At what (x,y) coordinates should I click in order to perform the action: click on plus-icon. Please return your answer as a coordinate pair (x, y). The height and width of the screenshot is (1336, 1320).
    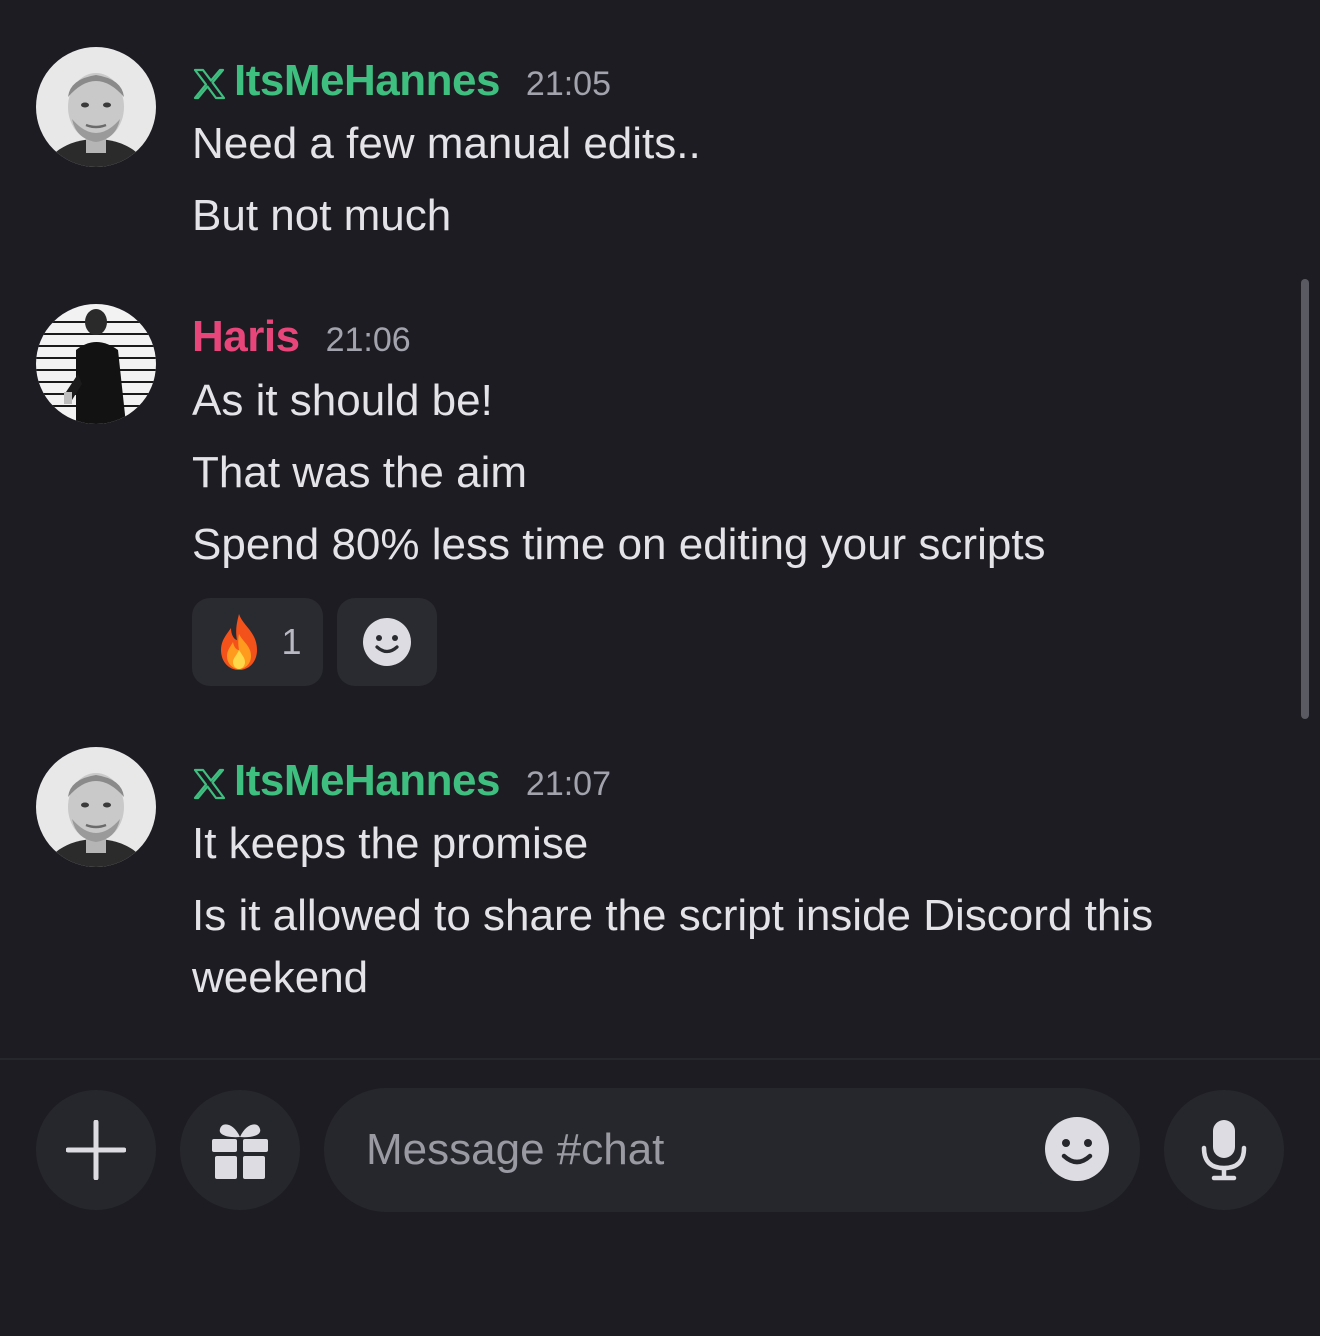
    Looking at the image, I should click on (96, 1150).